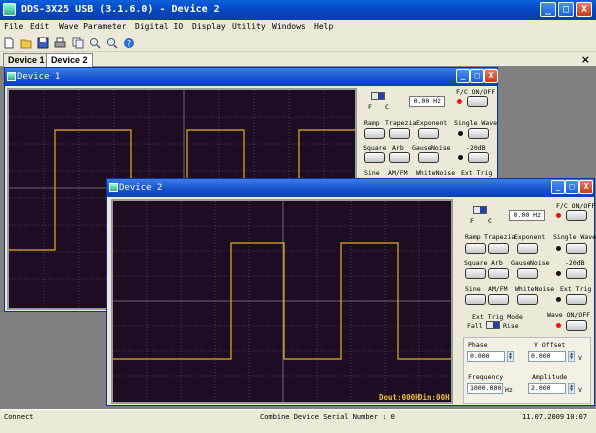 Image resolution: width=596 pixels, height=433 pixels. Describe the element at coordinates (576, 273) in the screenshot. I see `device-2-minus20db-button` at that location.